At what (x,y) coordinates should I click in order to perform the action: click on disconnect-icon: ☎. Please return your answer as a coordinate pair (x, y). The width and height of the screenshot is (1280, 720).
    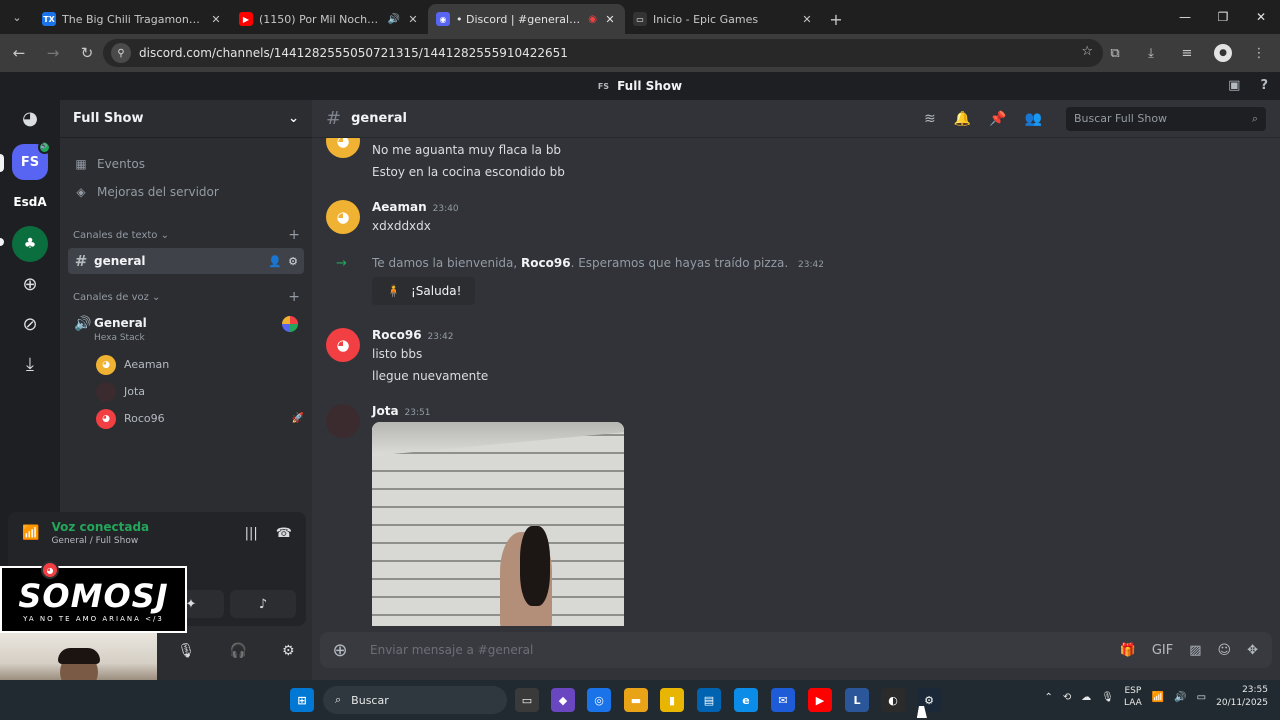
    Looking at the image, I should click on (284, 533).